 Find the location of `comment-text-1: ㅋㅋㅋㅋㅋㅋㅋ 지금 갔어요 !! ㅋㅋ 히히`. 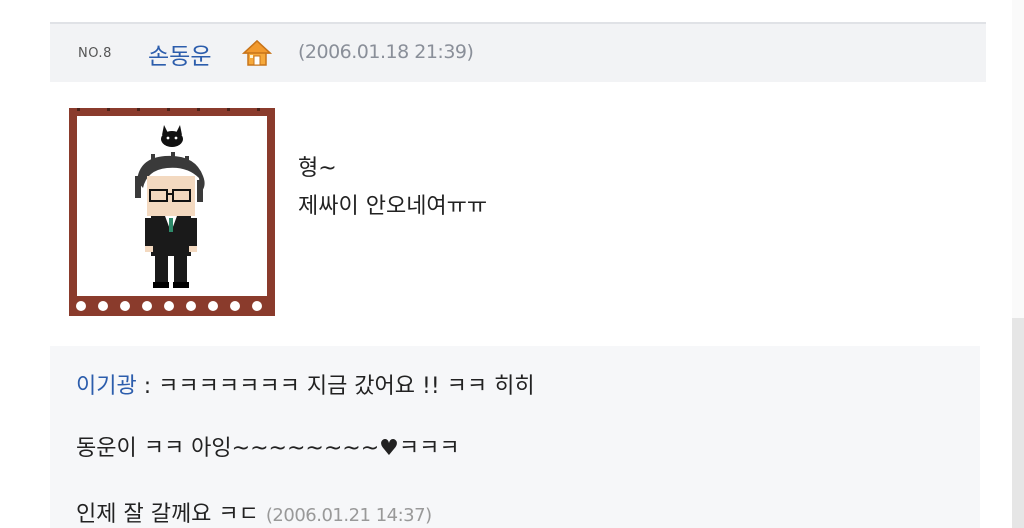

comment-text-1: ㅋㅋㅋㅋㅋㅋㅋ 지금 갔어요 !! ㅋㅋ 히히 is located at coordinates (346, 386).